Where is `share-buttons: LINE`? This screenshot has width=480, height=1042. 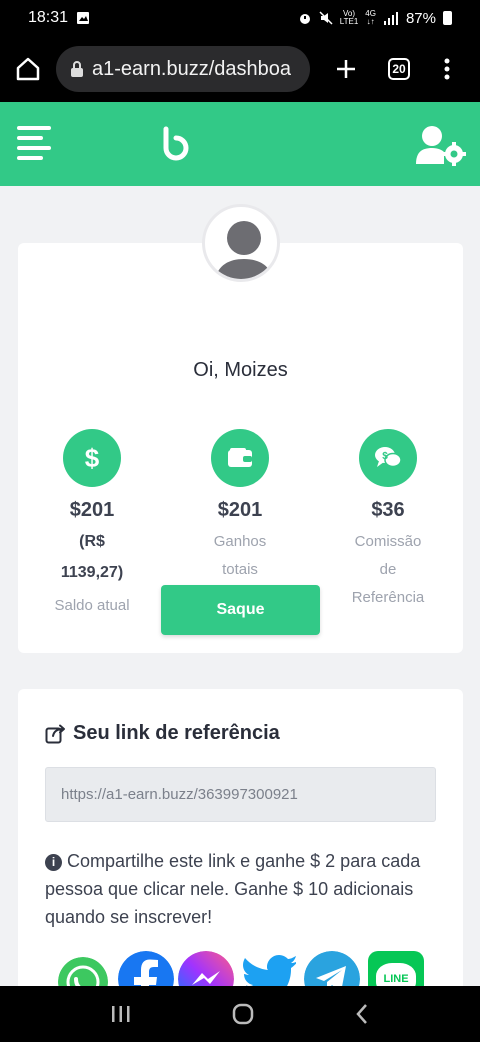 share-buttons: LINE is located at coordinates (248, 968).